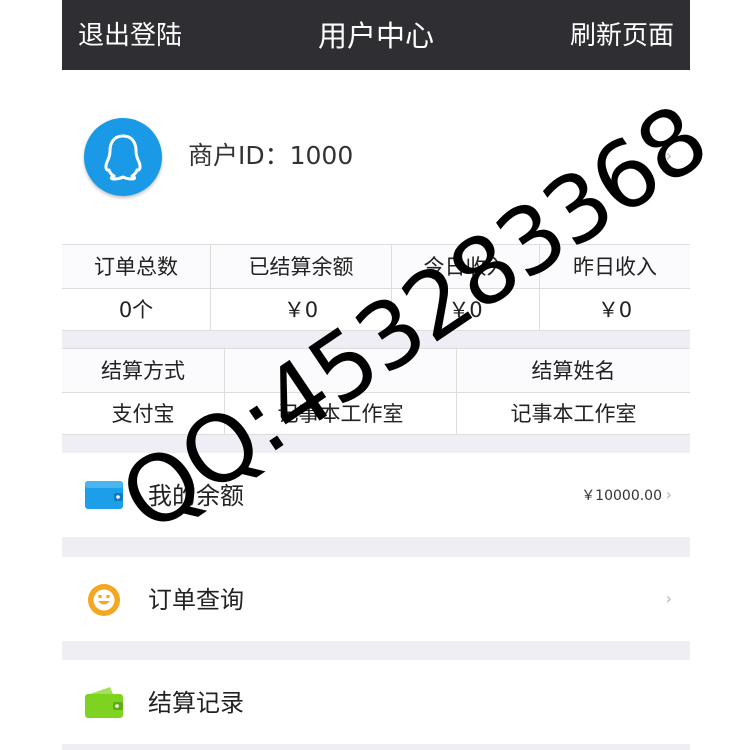 The image size is (750, 750). I want to click on smiley-icon, so click(104, 600).